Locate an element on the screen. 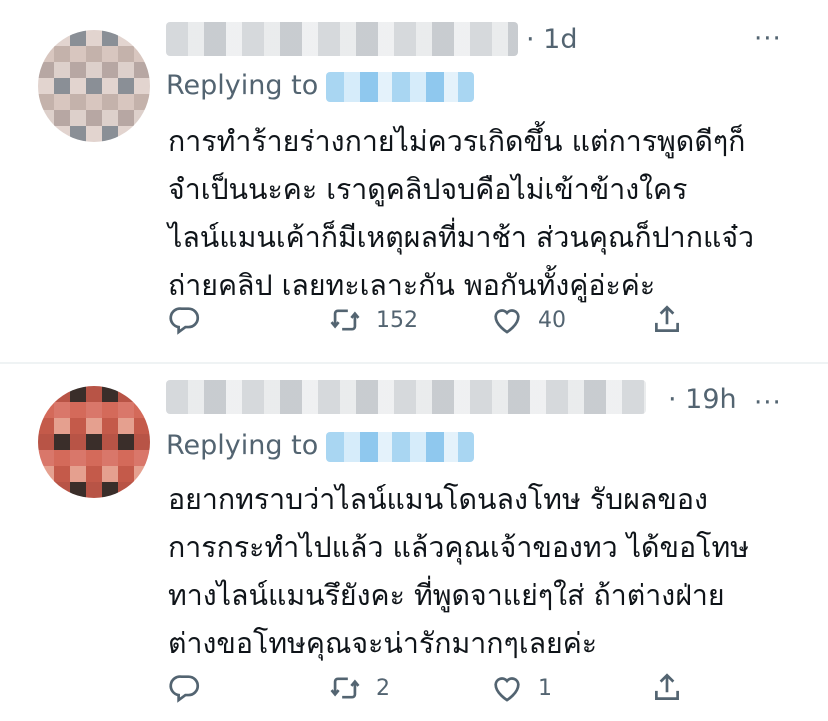 This screenshot has height=721, width=828. like-count: 40 is located at coordinates (552, 320).